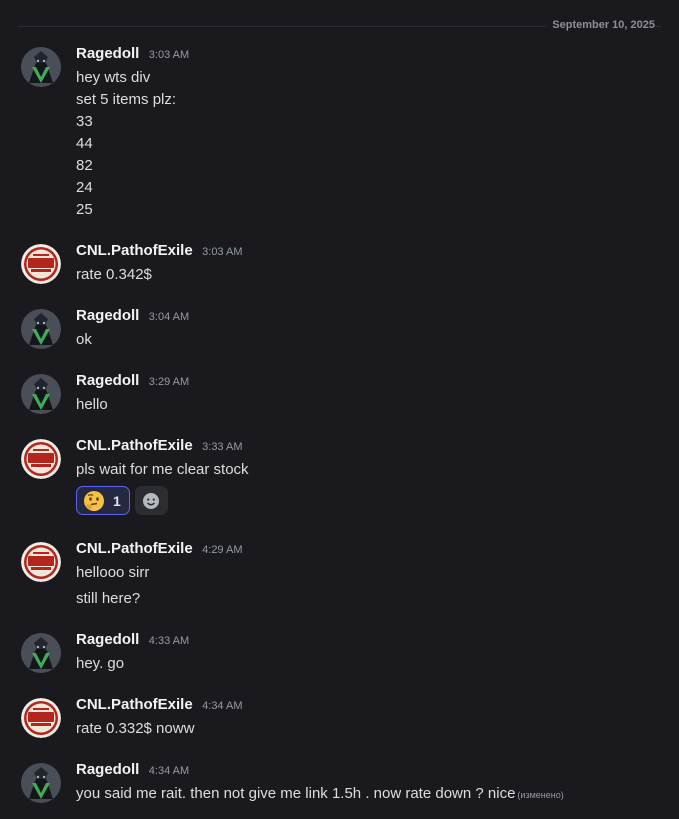 This screenshot has width=679, height=819. Describe the element at coordinates (84, 187) in the screenshot. I see `message-text: 24` at that location.